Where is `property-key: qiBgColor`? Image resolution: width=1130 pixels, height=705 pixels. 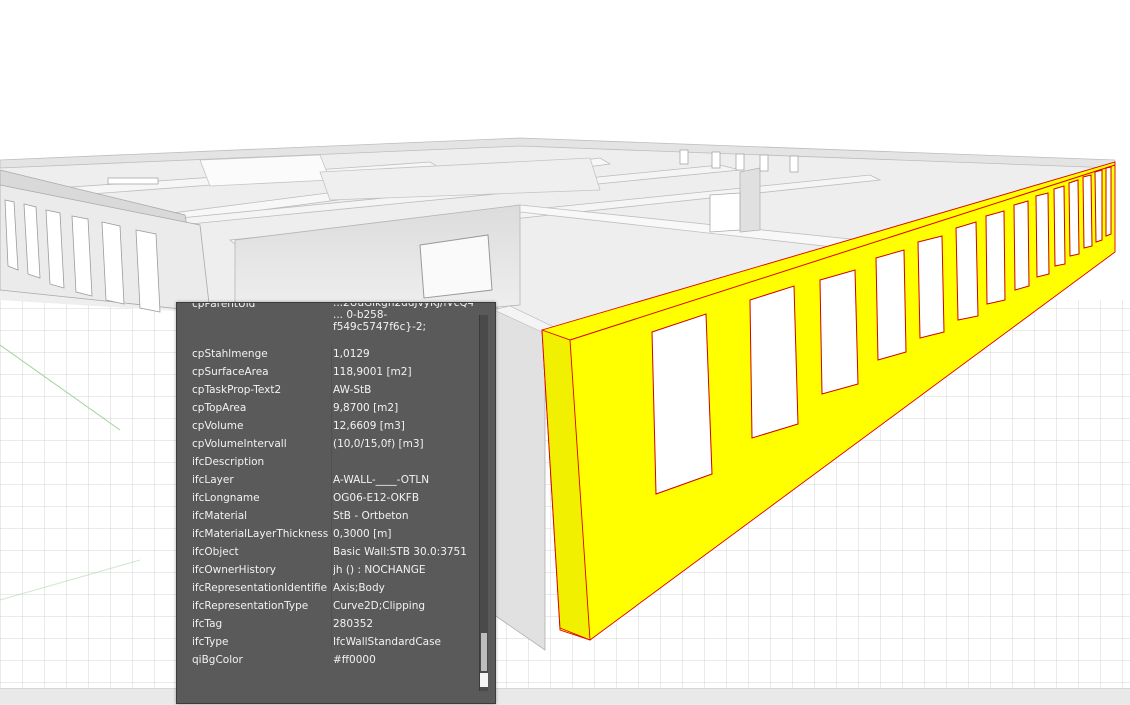
property-key: qiBgColor is located at coordinates (217, 660).